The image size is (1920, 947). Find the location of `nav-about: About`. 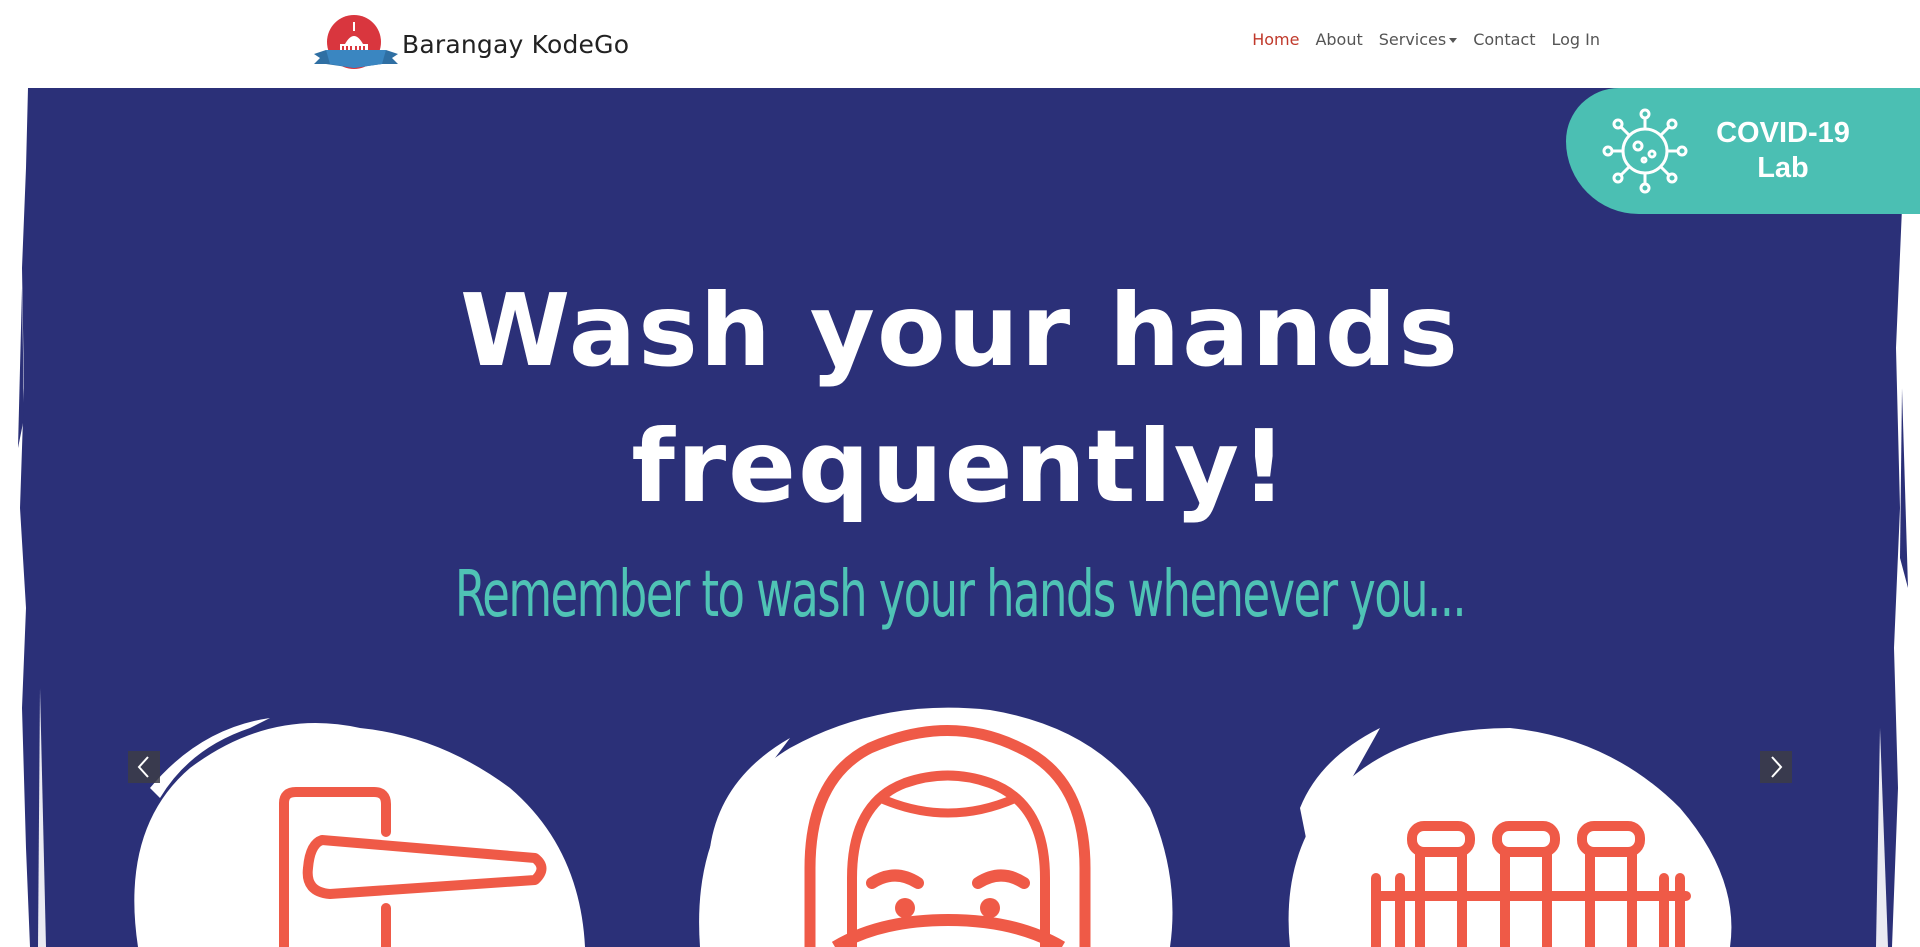

nav-about: About is located at coordinates (1338, 39).